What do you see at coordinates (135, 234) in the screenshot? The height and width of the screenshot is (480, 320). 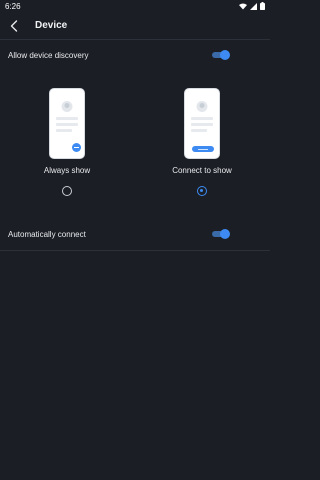 I see `auto-connect-row: Automatically connect` at bounding box center [135, 234].